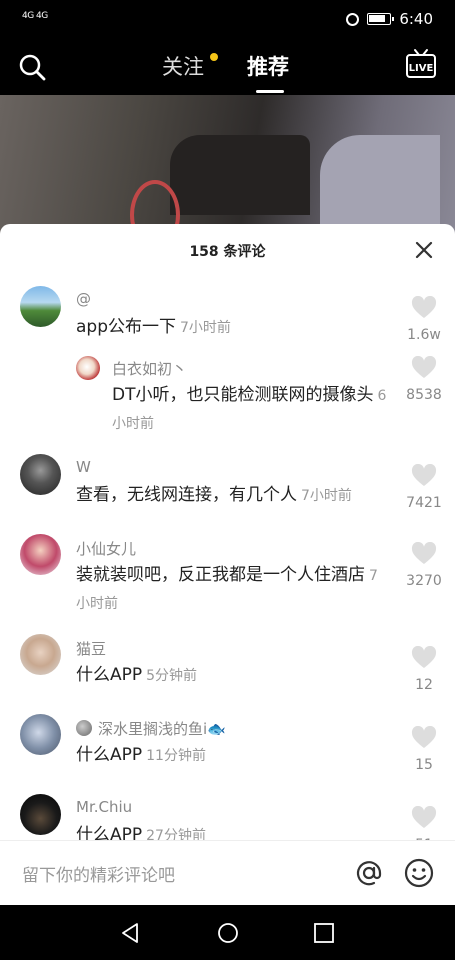 The height and width of the screenshot is (960, 455). I want to click on signal-icon: 4G 4G, so click(35, 16).